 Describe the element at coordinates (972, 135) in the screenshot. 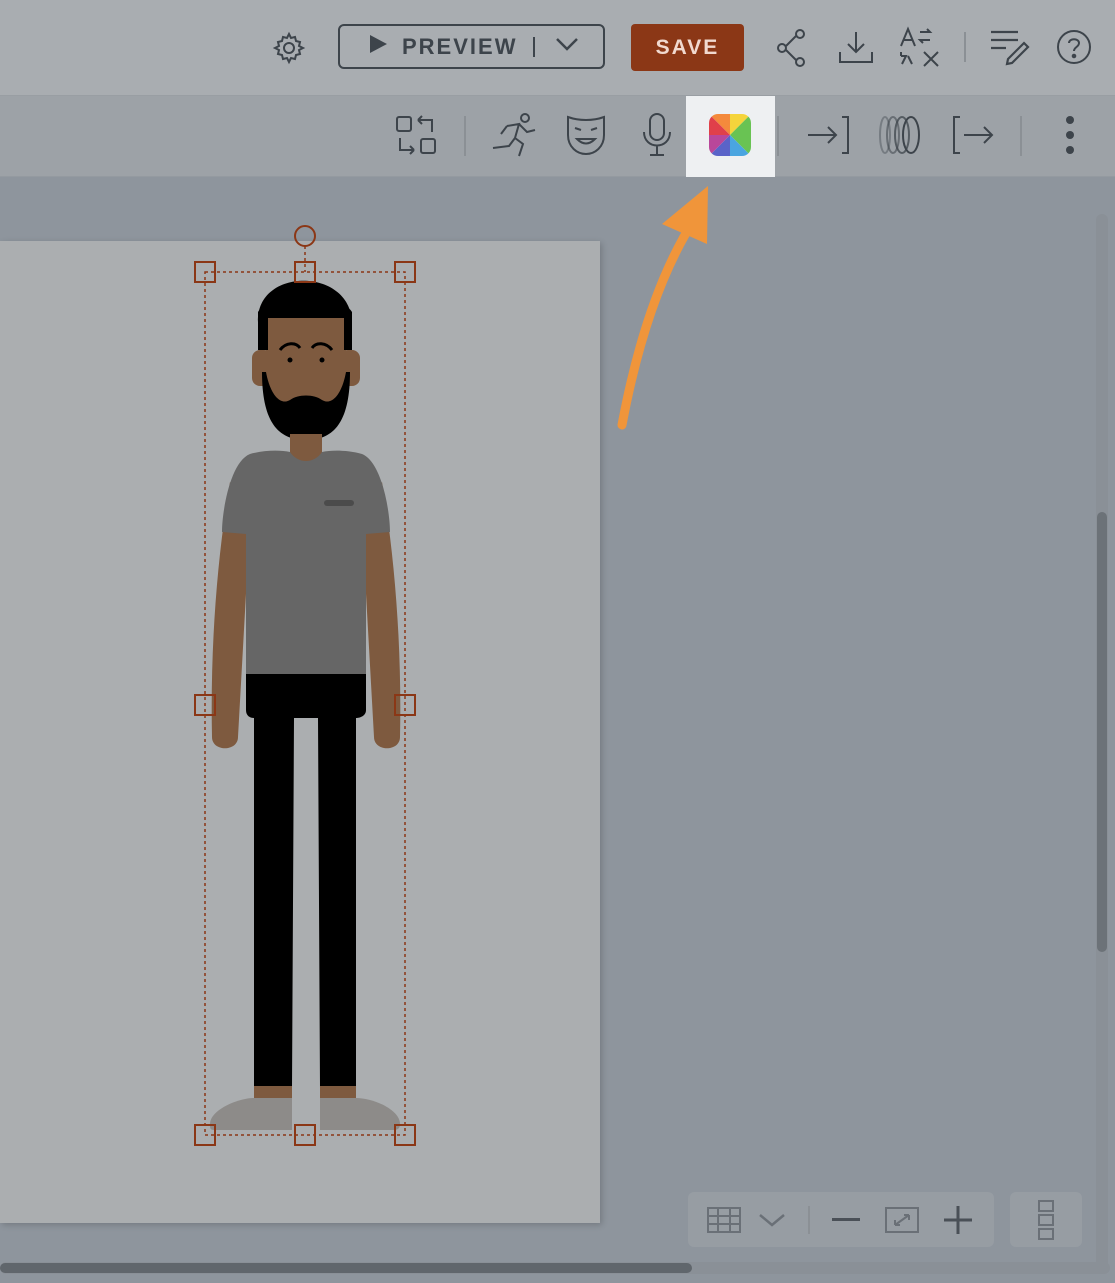

I see `exit-icon` at that location.